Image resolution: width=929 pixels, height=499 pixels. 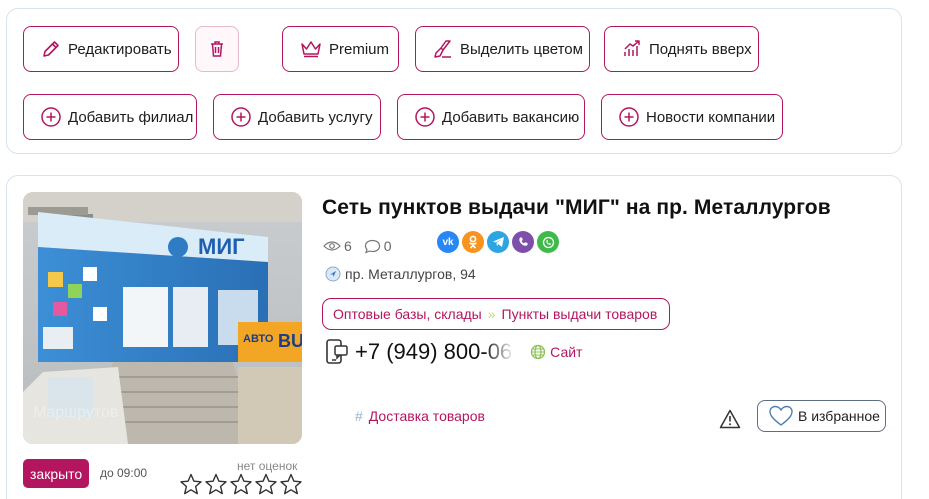 I want to click on views-count: 6, so click(x=348, y=246).